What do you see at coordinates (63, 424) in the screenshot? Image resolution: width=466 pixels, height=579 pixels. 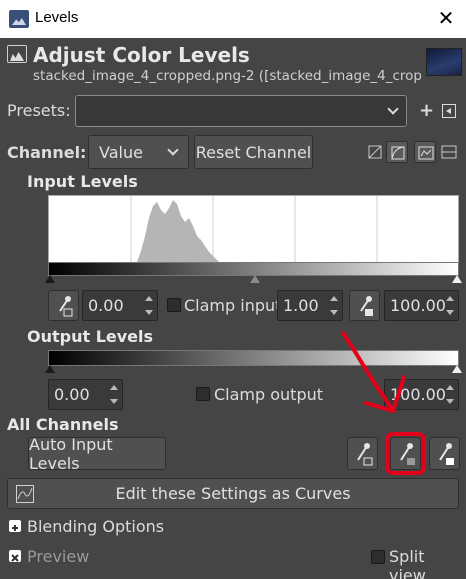 I see `all-channels-label: All Channels` at bounding box center [63, 424].